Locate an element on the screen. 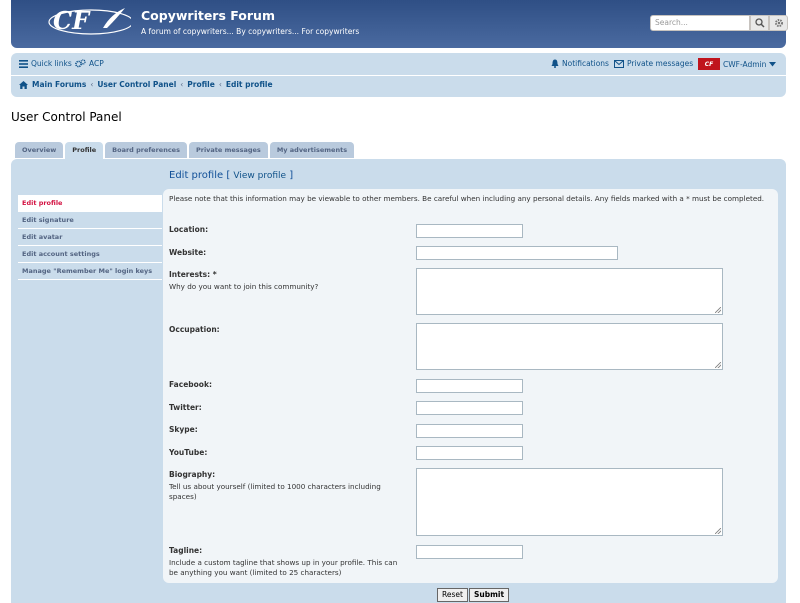 This screenshot has width=800, height=603. bell-icon is located at coordinates (555, 63).